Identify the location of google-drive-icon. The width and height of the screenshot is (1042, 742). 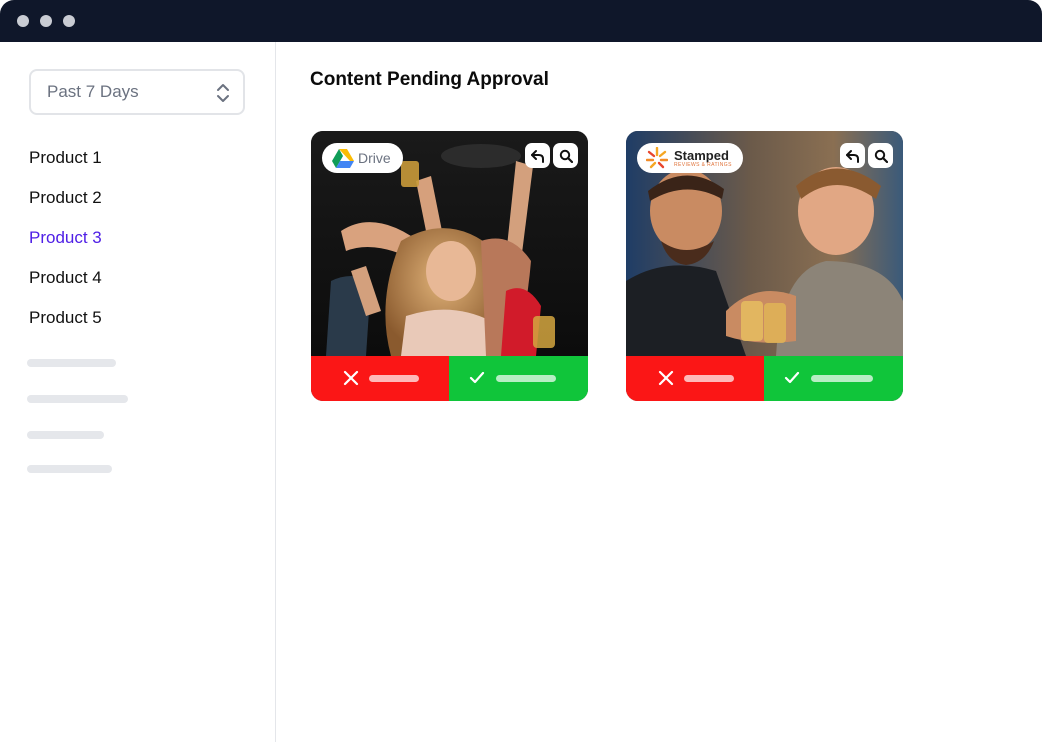
(343, 158).